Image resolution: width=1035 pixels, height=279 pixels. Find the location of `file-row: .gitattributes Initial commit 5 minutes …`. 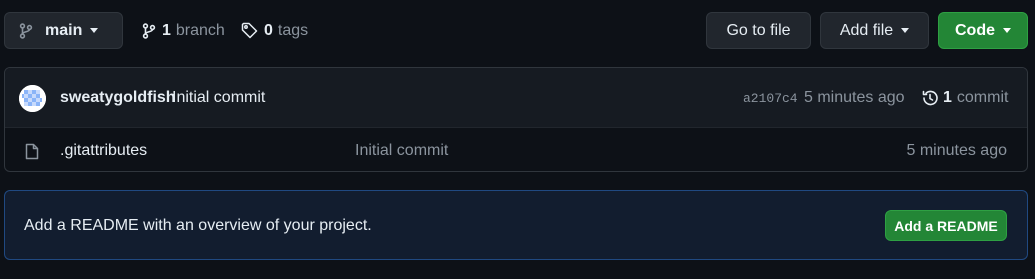

file-row: .gitattributes Initial commit 5 minutes … is located at coordinates (516, 150).